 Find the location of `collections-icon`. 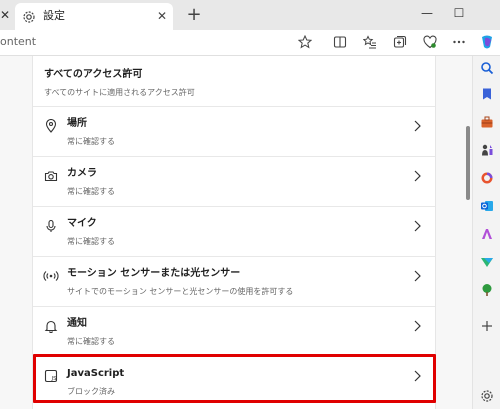

collections-icon is located at coordinates (400, 42).